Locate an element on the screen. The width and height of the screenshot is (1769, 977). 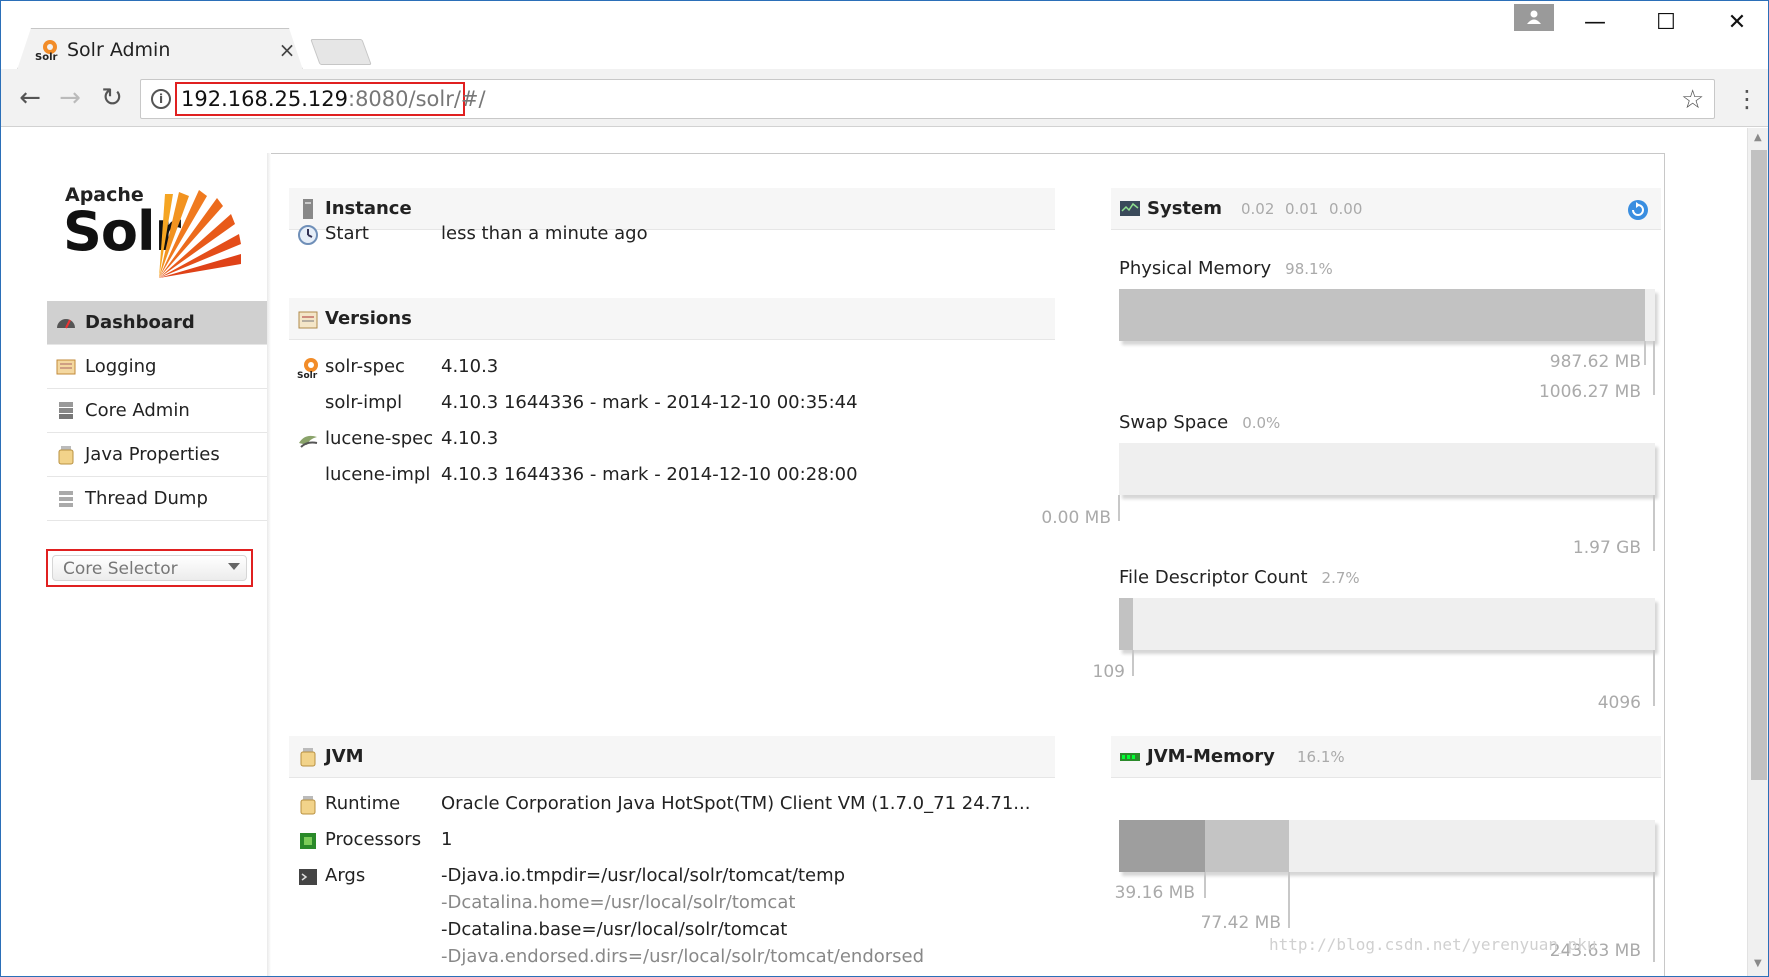
swap-space-used: 0.00 MB is located at coordinates (1076, 518).